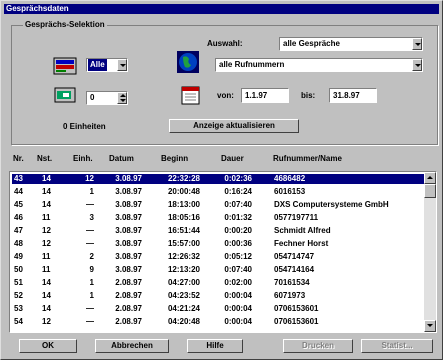  I want to click on help-button: Hilfe, so click(215, 346).